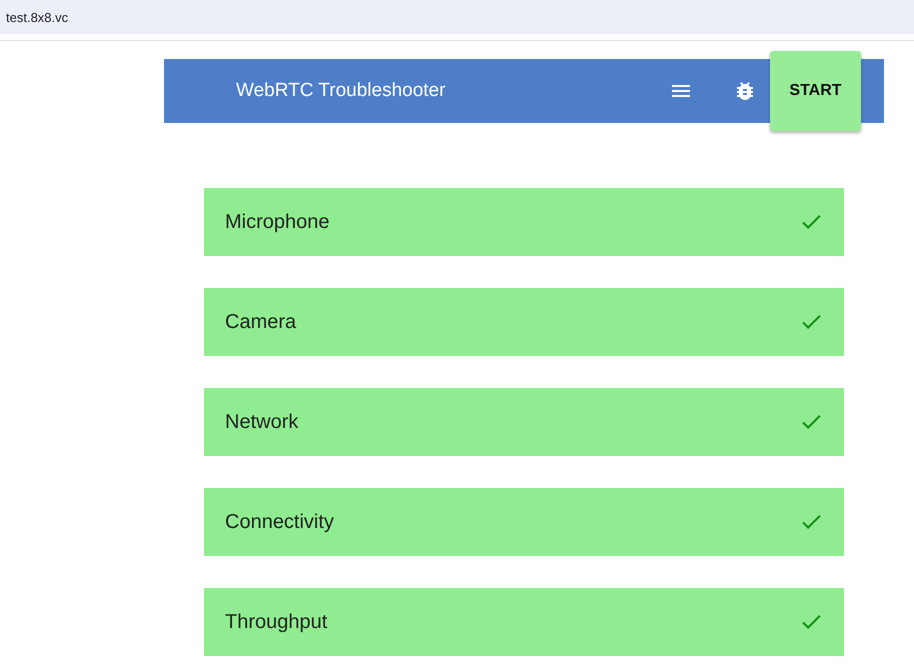  What do you see at coordinates (524, 322) in the screenshot?
I see `test-item: Camera` at bounding box center [524, 322].